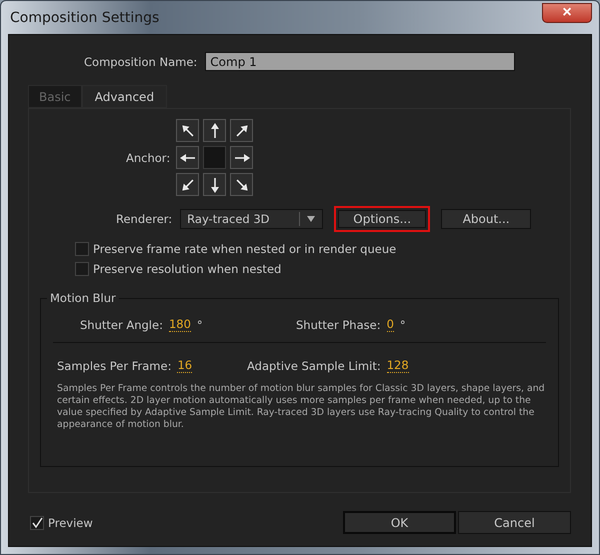 The width and height of the screenshot is (600, 555). I want to click on dropdown-arrow-icon, so click(311, 219).